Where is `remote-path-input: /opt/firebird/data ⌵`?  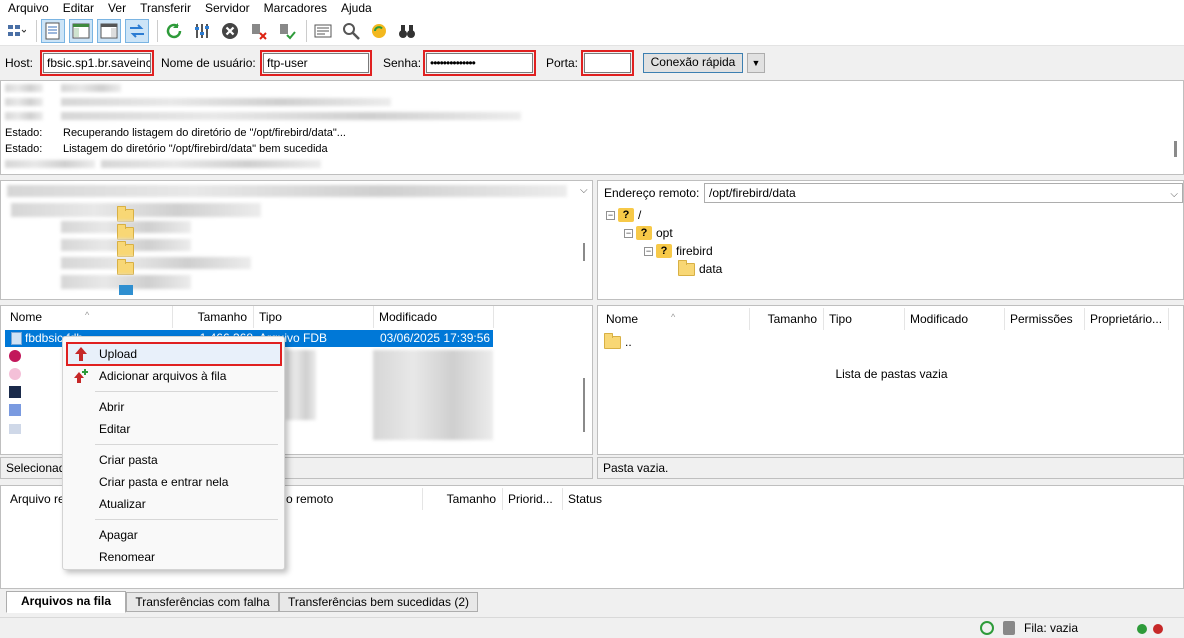
remote-path-input: /opt/firebird/data ⌵ is located at coordinates (943, 193).